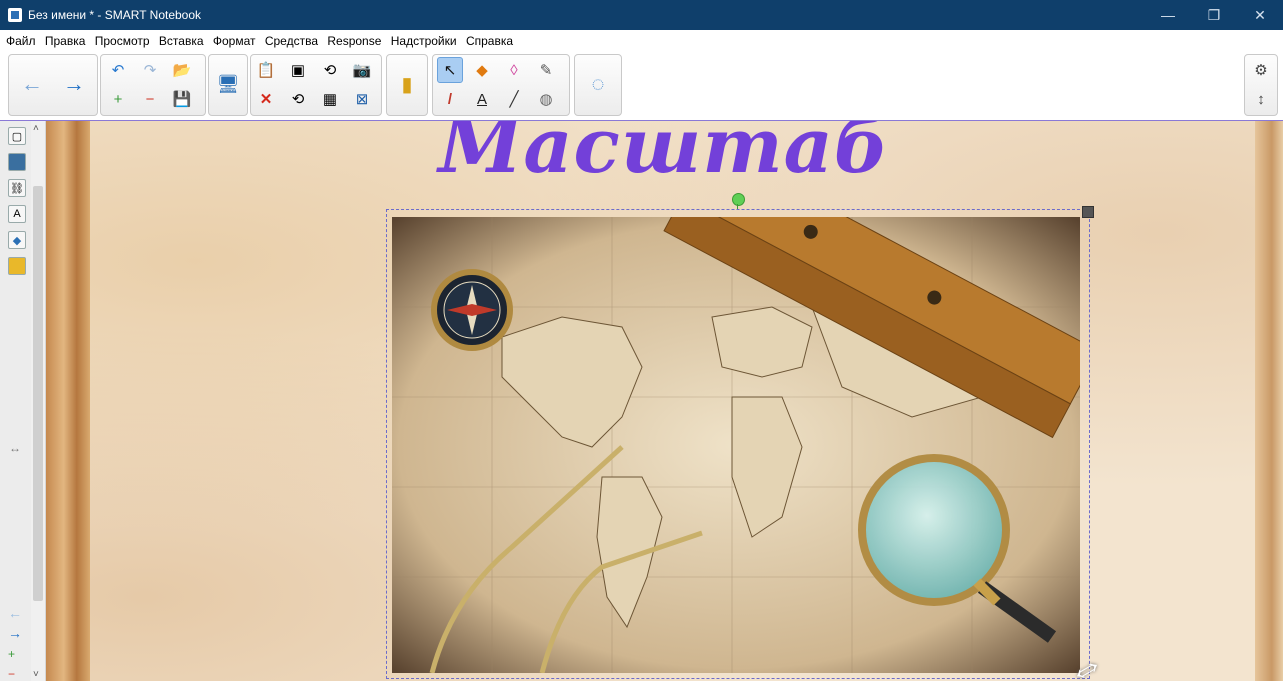 The image size is (1283, 681). What do you see at coordinates (1168, 15) in the screenshot?
I see `minimize-button: —` at bounding box center [1168, 15].